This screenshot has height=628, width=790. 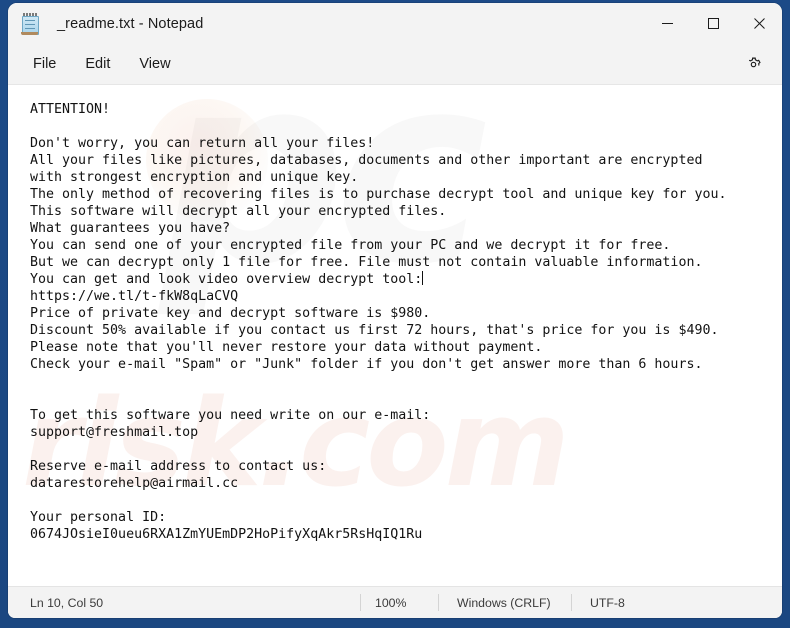 I want to click on title-bar: _readme.txt - Notepad, so click(x=395, y=23).